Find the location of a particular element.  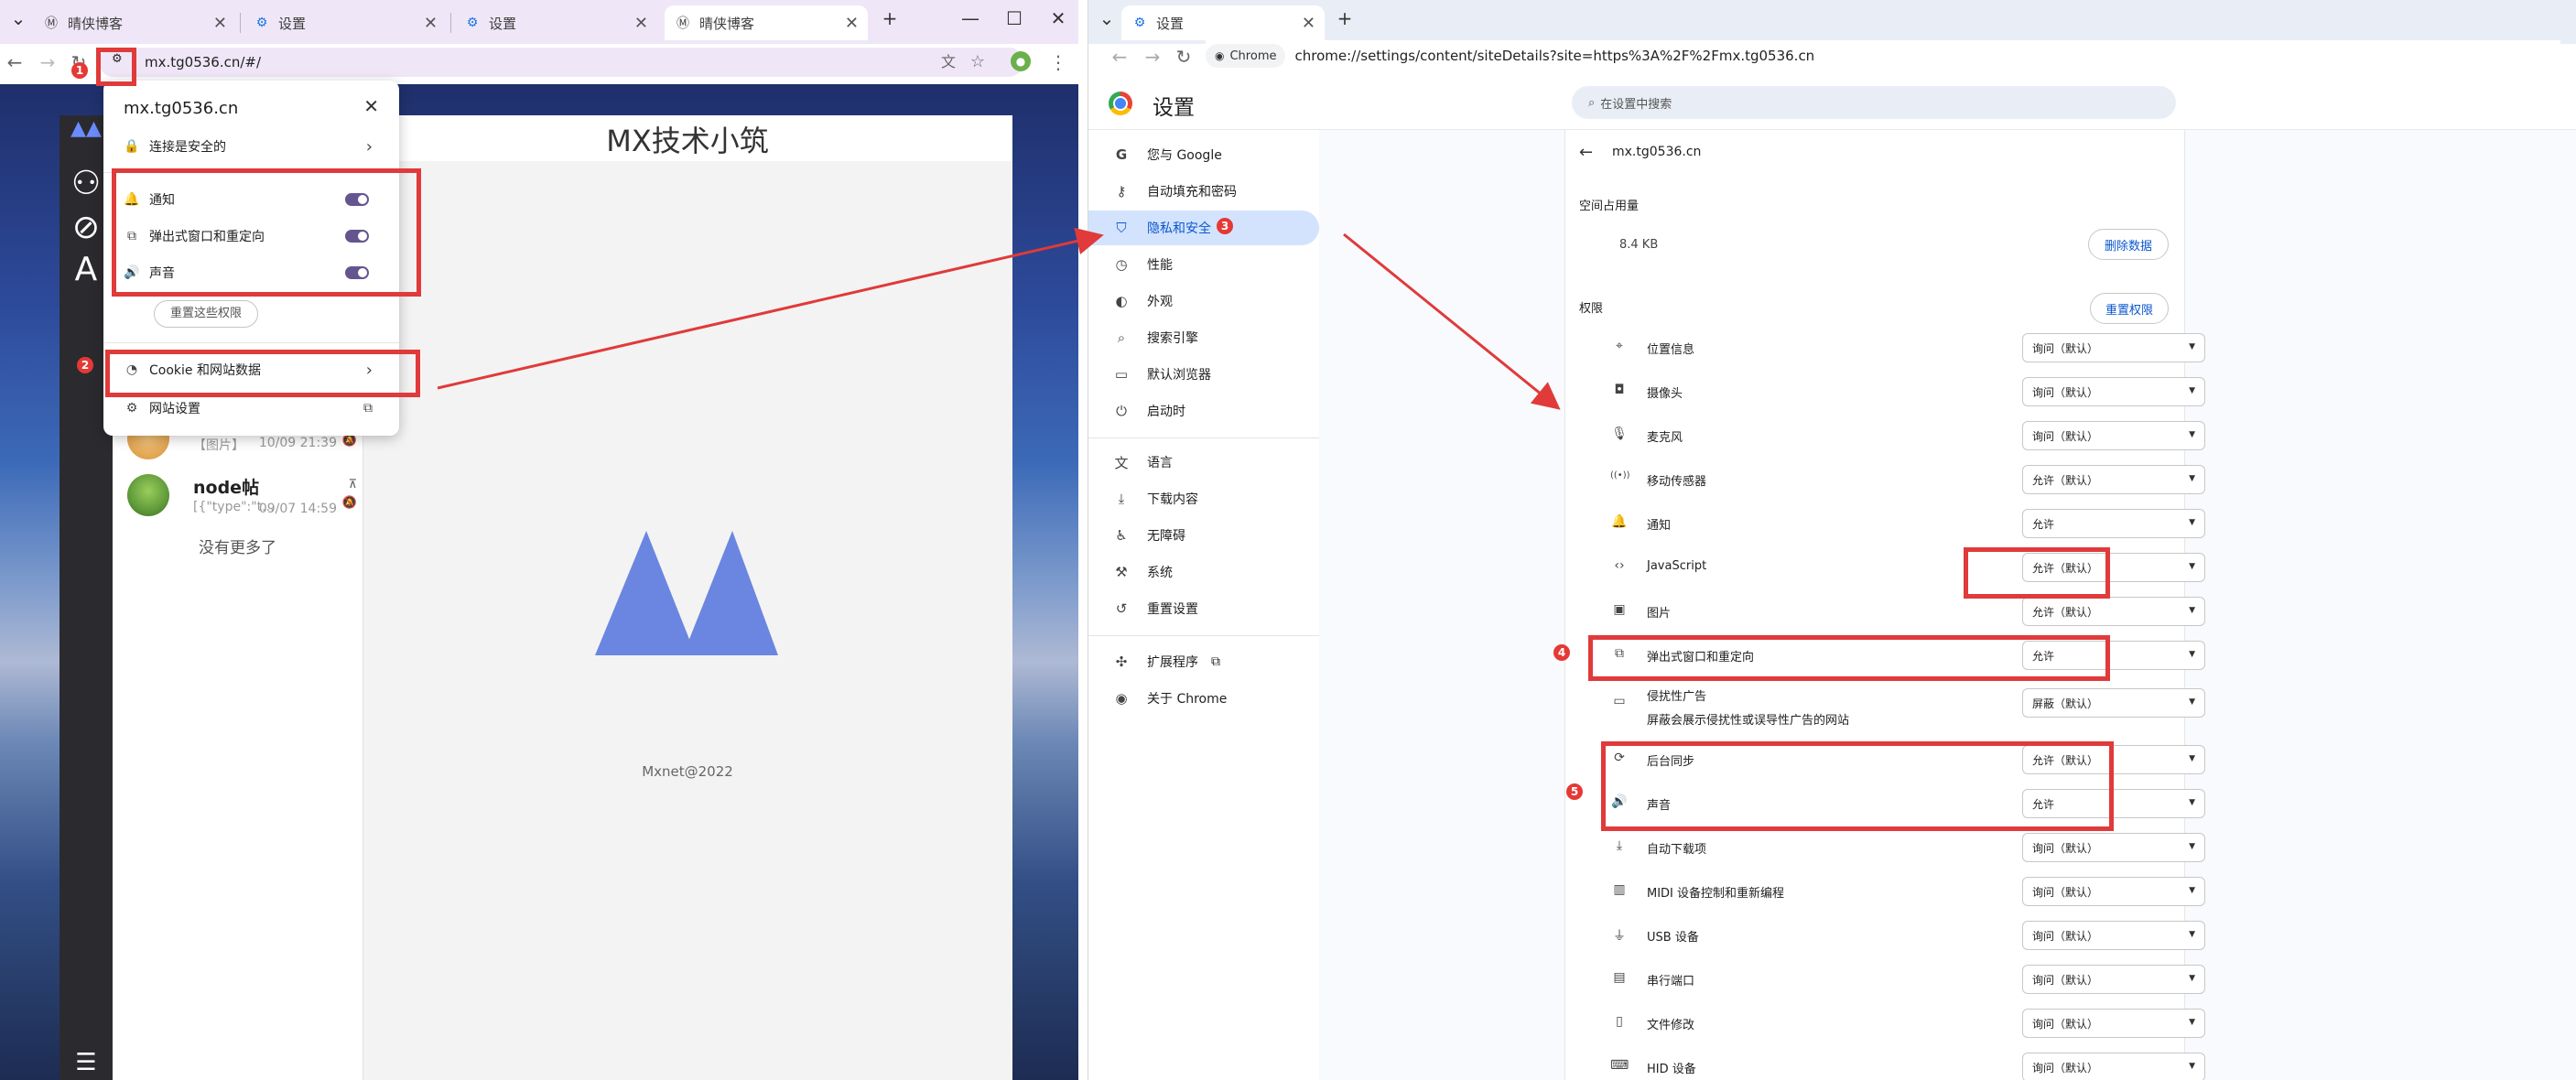

arrow-to-permissions is located at coordinates (1452, 321).